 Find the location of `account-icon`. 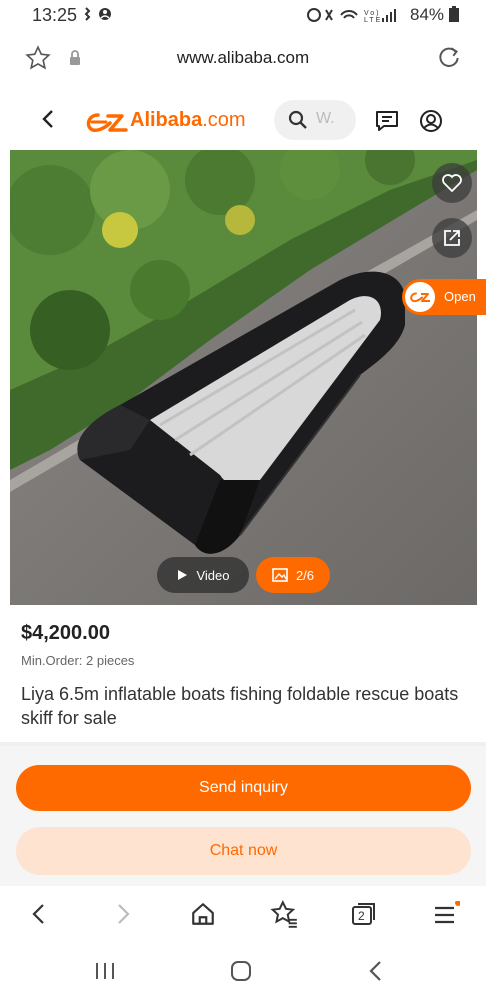

account-icon is located at coordinates (431, 121).